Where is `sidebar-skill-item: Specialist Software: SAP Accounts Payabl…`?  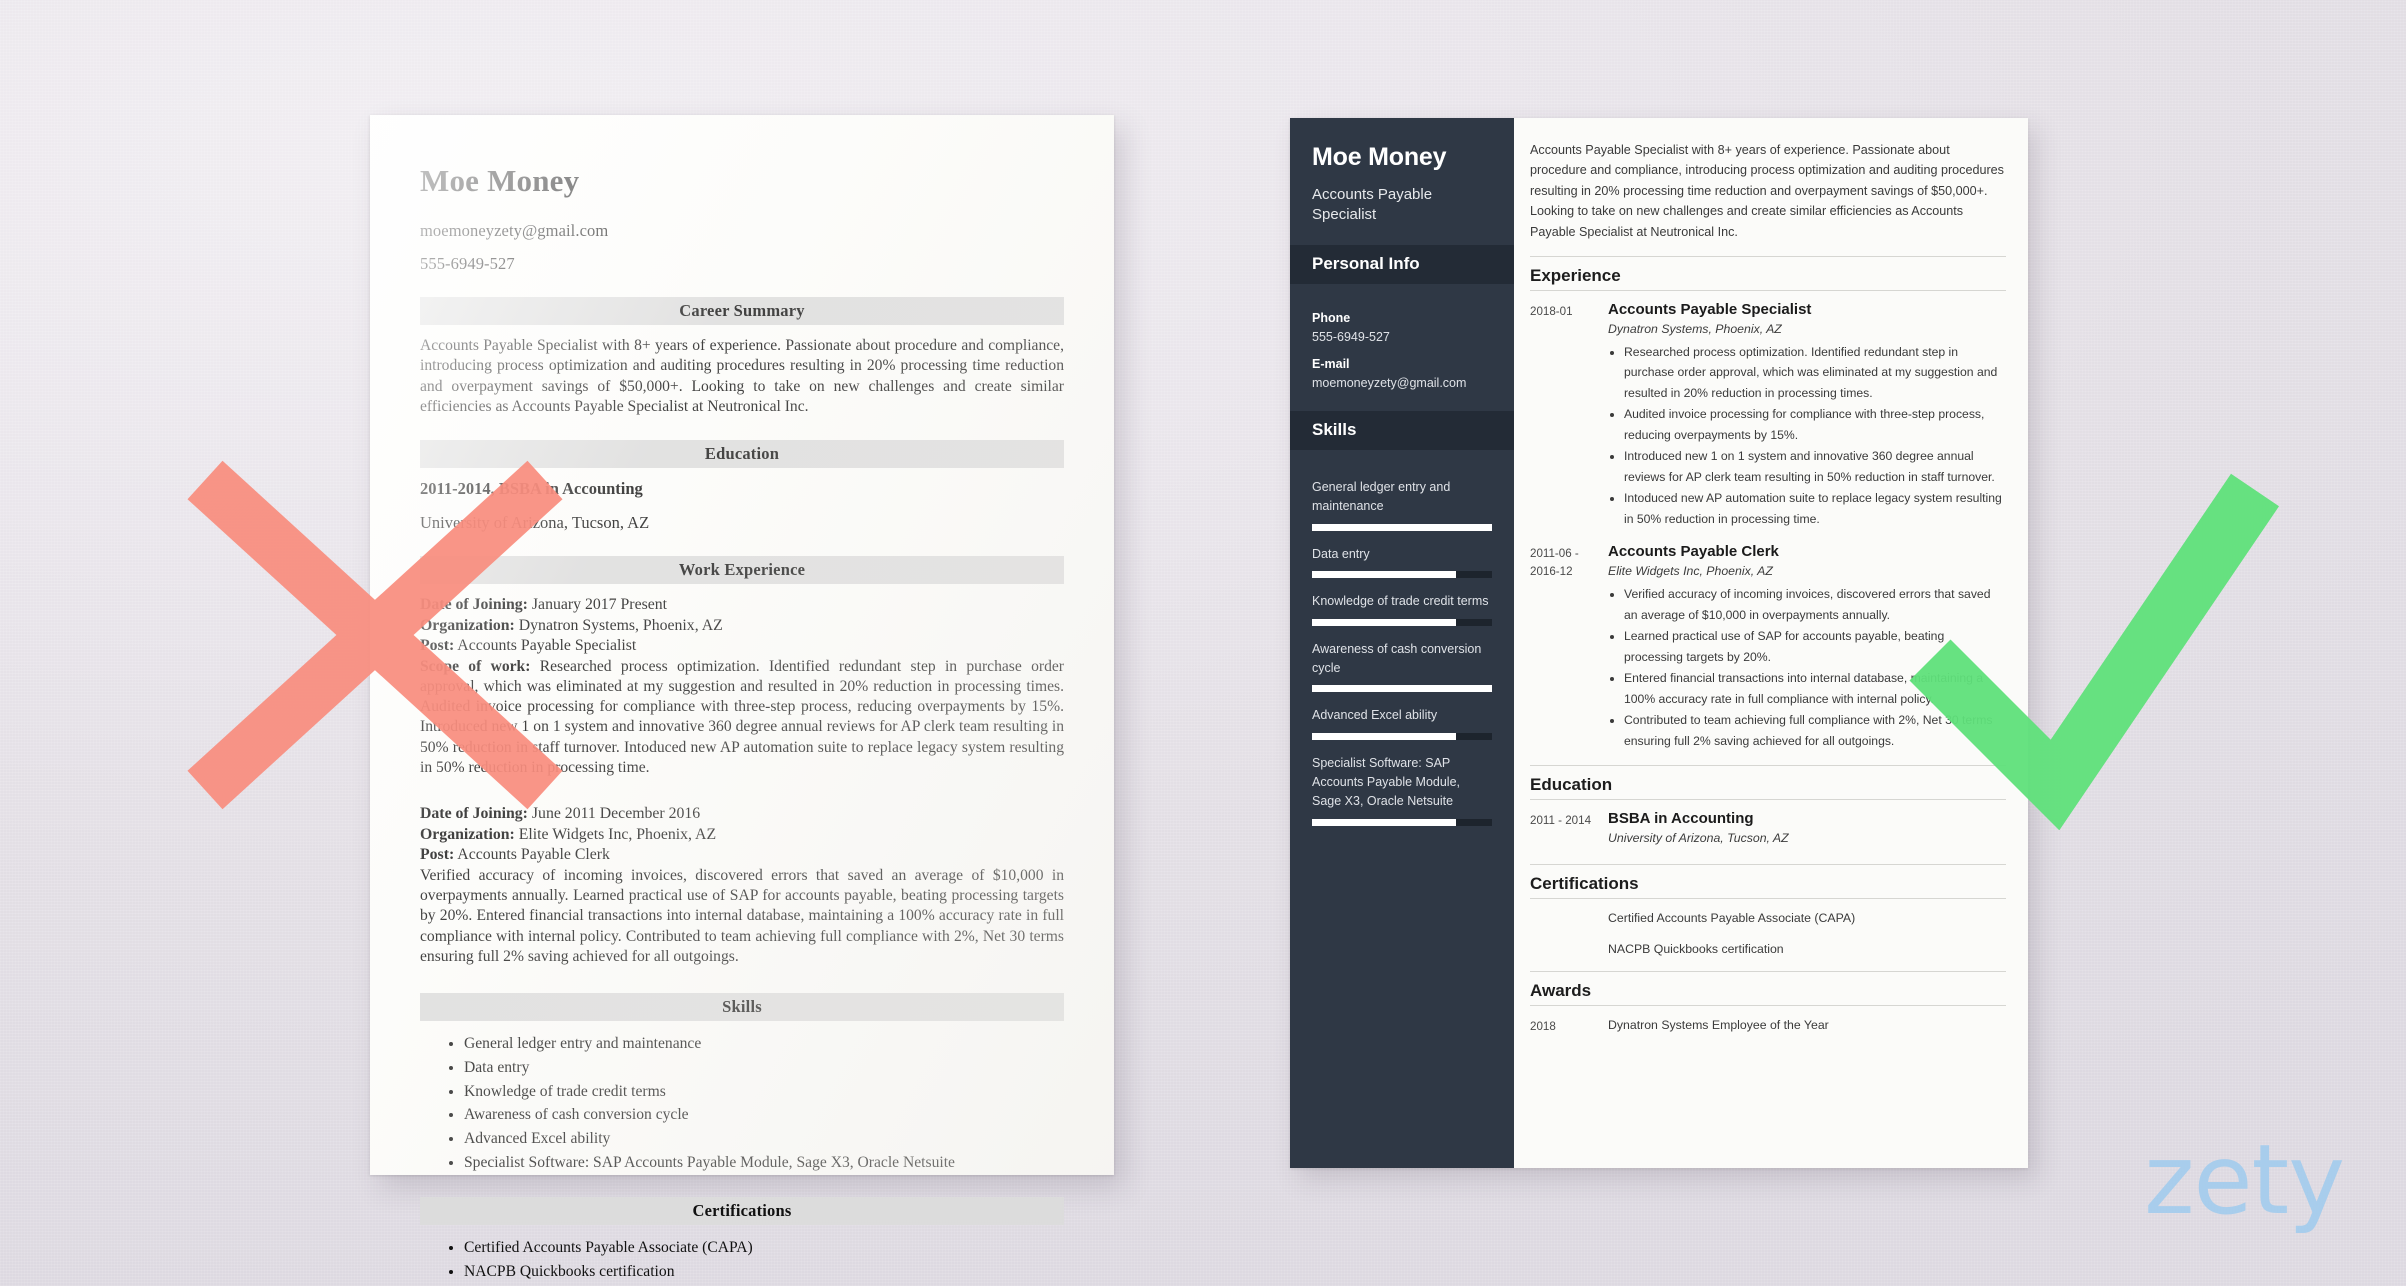
sidebar-skill-item: Specialist Software: SAP Accounts Payabl… is located at coordinates (1402, 790).